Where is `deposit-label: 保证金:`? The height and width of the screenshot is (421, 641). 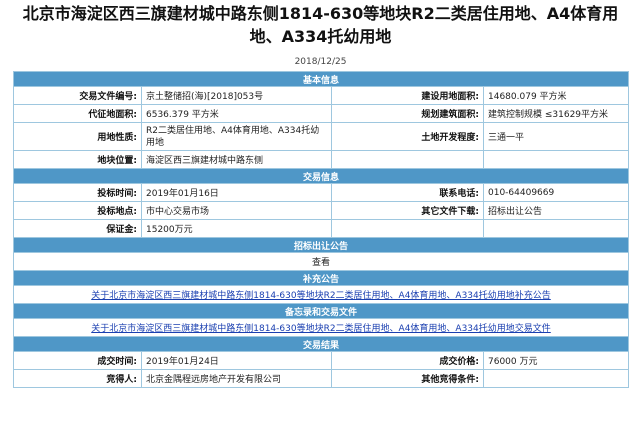 deposit-label: 保证金: is located at coordinates (77, 228).